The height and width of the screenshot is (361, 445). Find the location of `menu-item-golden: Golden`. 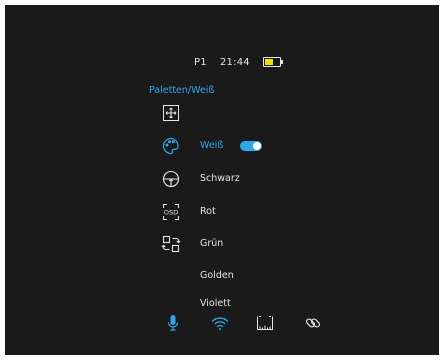

menu-item-golden: Golden is located at coordinates (246, 276).